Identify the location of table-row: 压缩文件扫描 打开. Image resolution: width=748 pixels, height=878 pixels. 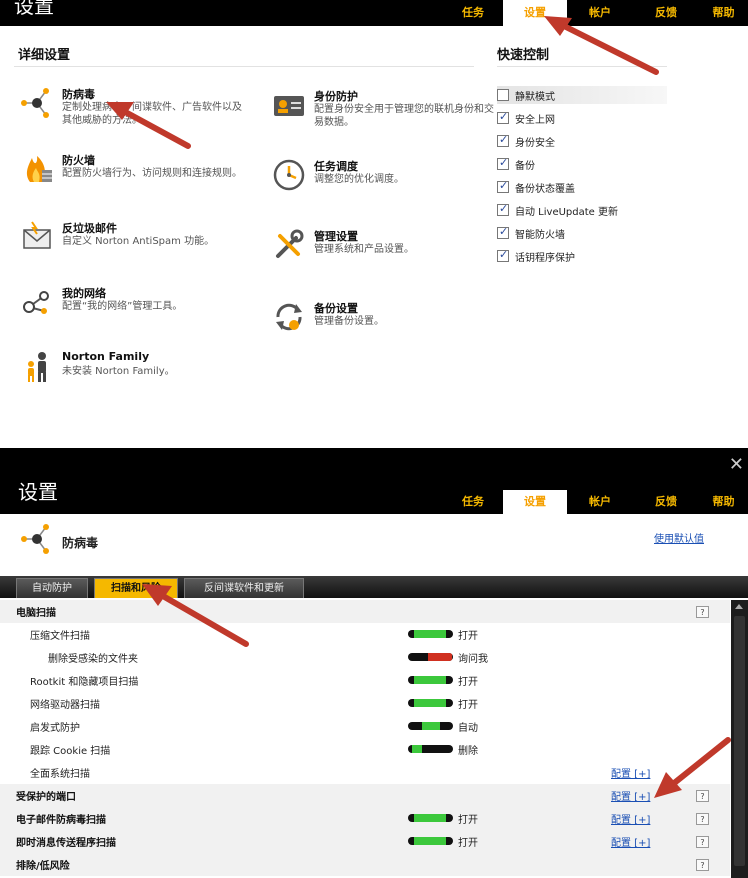
(365, 634).